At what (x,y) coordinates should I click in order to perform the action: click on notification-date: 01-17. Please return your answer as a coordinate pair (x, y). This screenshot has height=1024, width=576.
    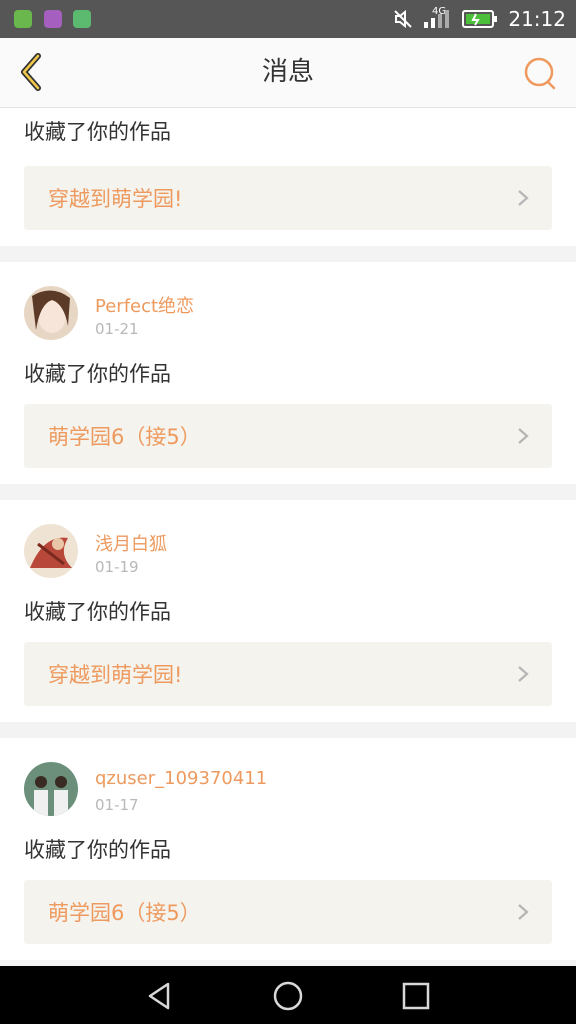
    Looking at the image, I should click on (117, 805).